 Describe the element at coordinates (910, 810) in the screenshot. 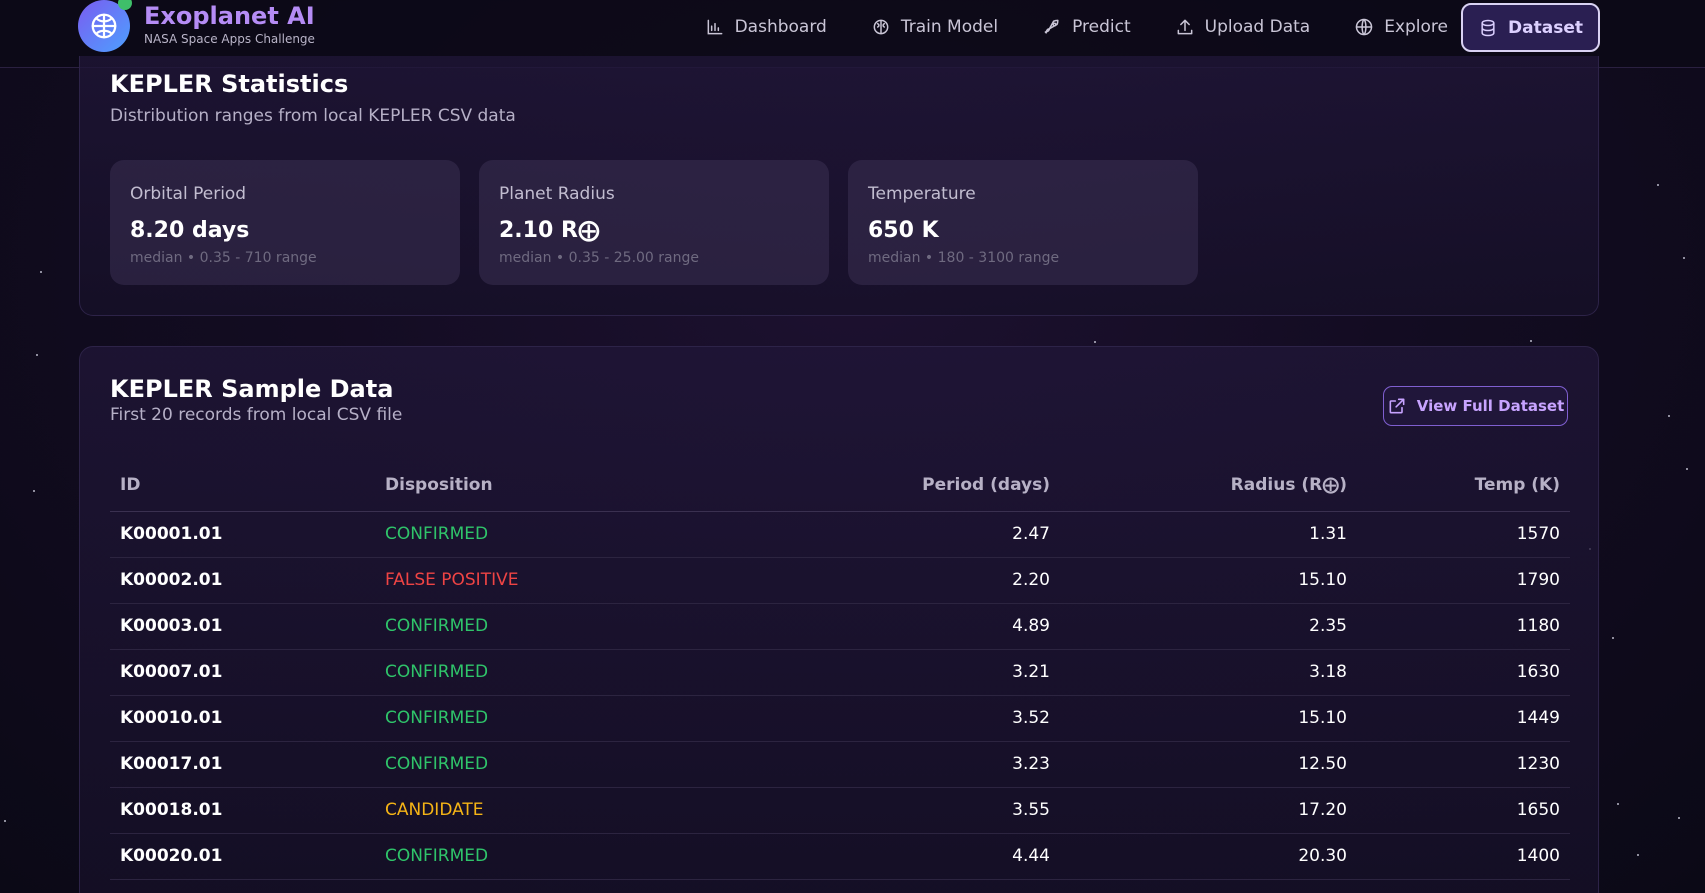

I see `cell-period: 3.55` at that location.